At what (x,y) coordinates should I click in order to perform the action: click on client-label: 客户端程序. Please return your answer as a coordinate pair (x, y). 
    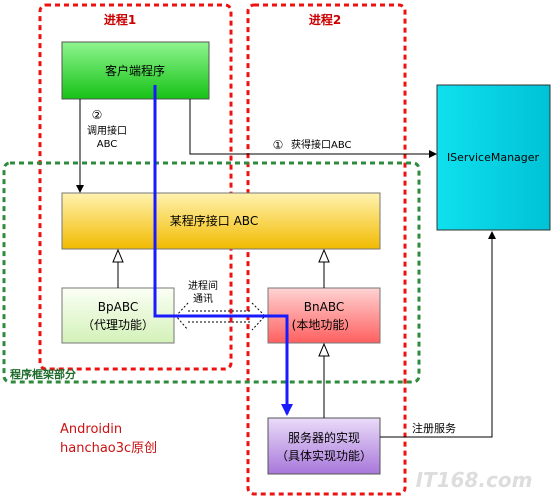
    Looking at the image, I should click on (135, 70).